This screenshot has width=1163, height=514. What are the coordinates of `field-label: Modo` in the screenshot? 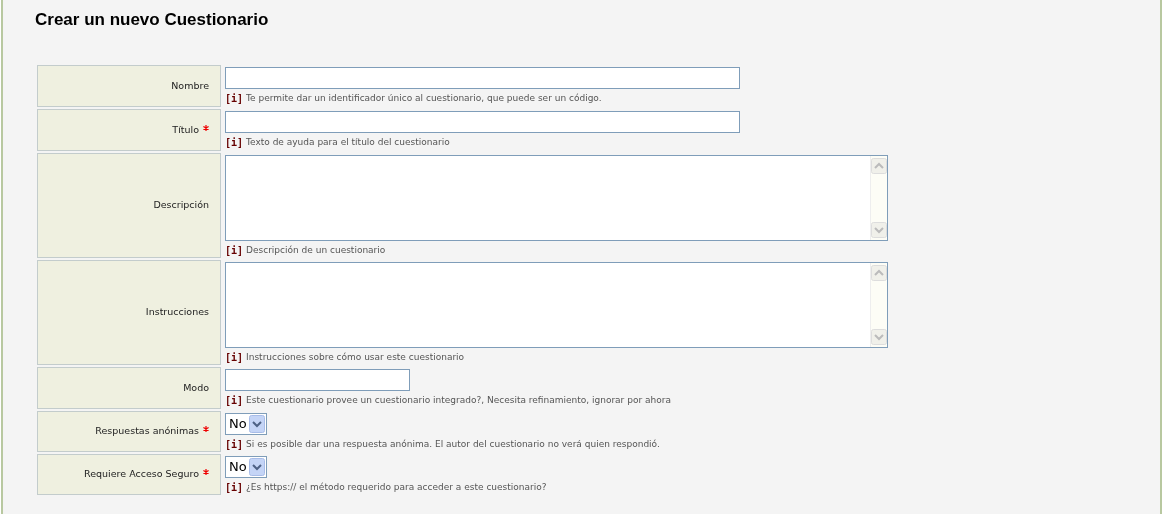 It's located at (196, 387).